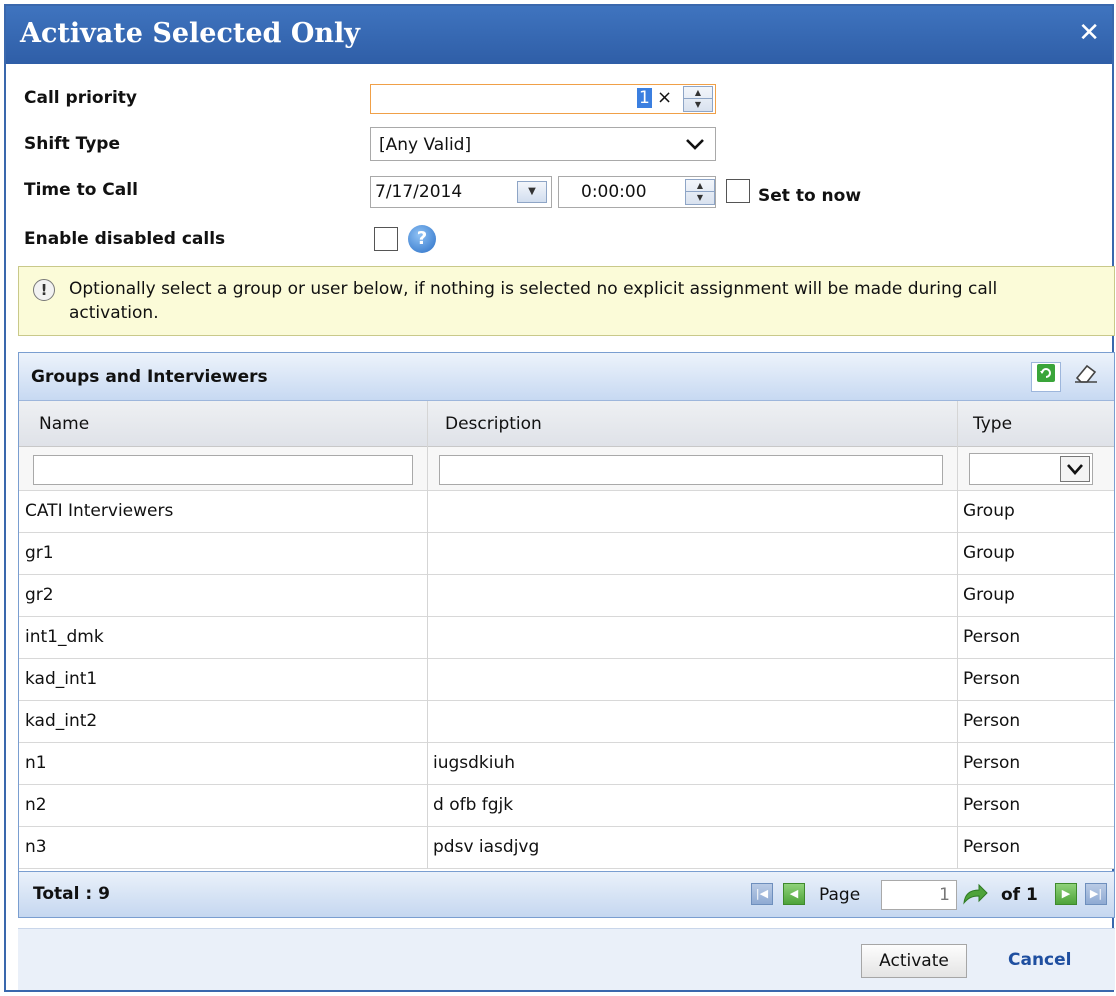  Describe the element at coordinates (386, 239) in the screenshot. I see `enable-disabled-checkbox` at that location.